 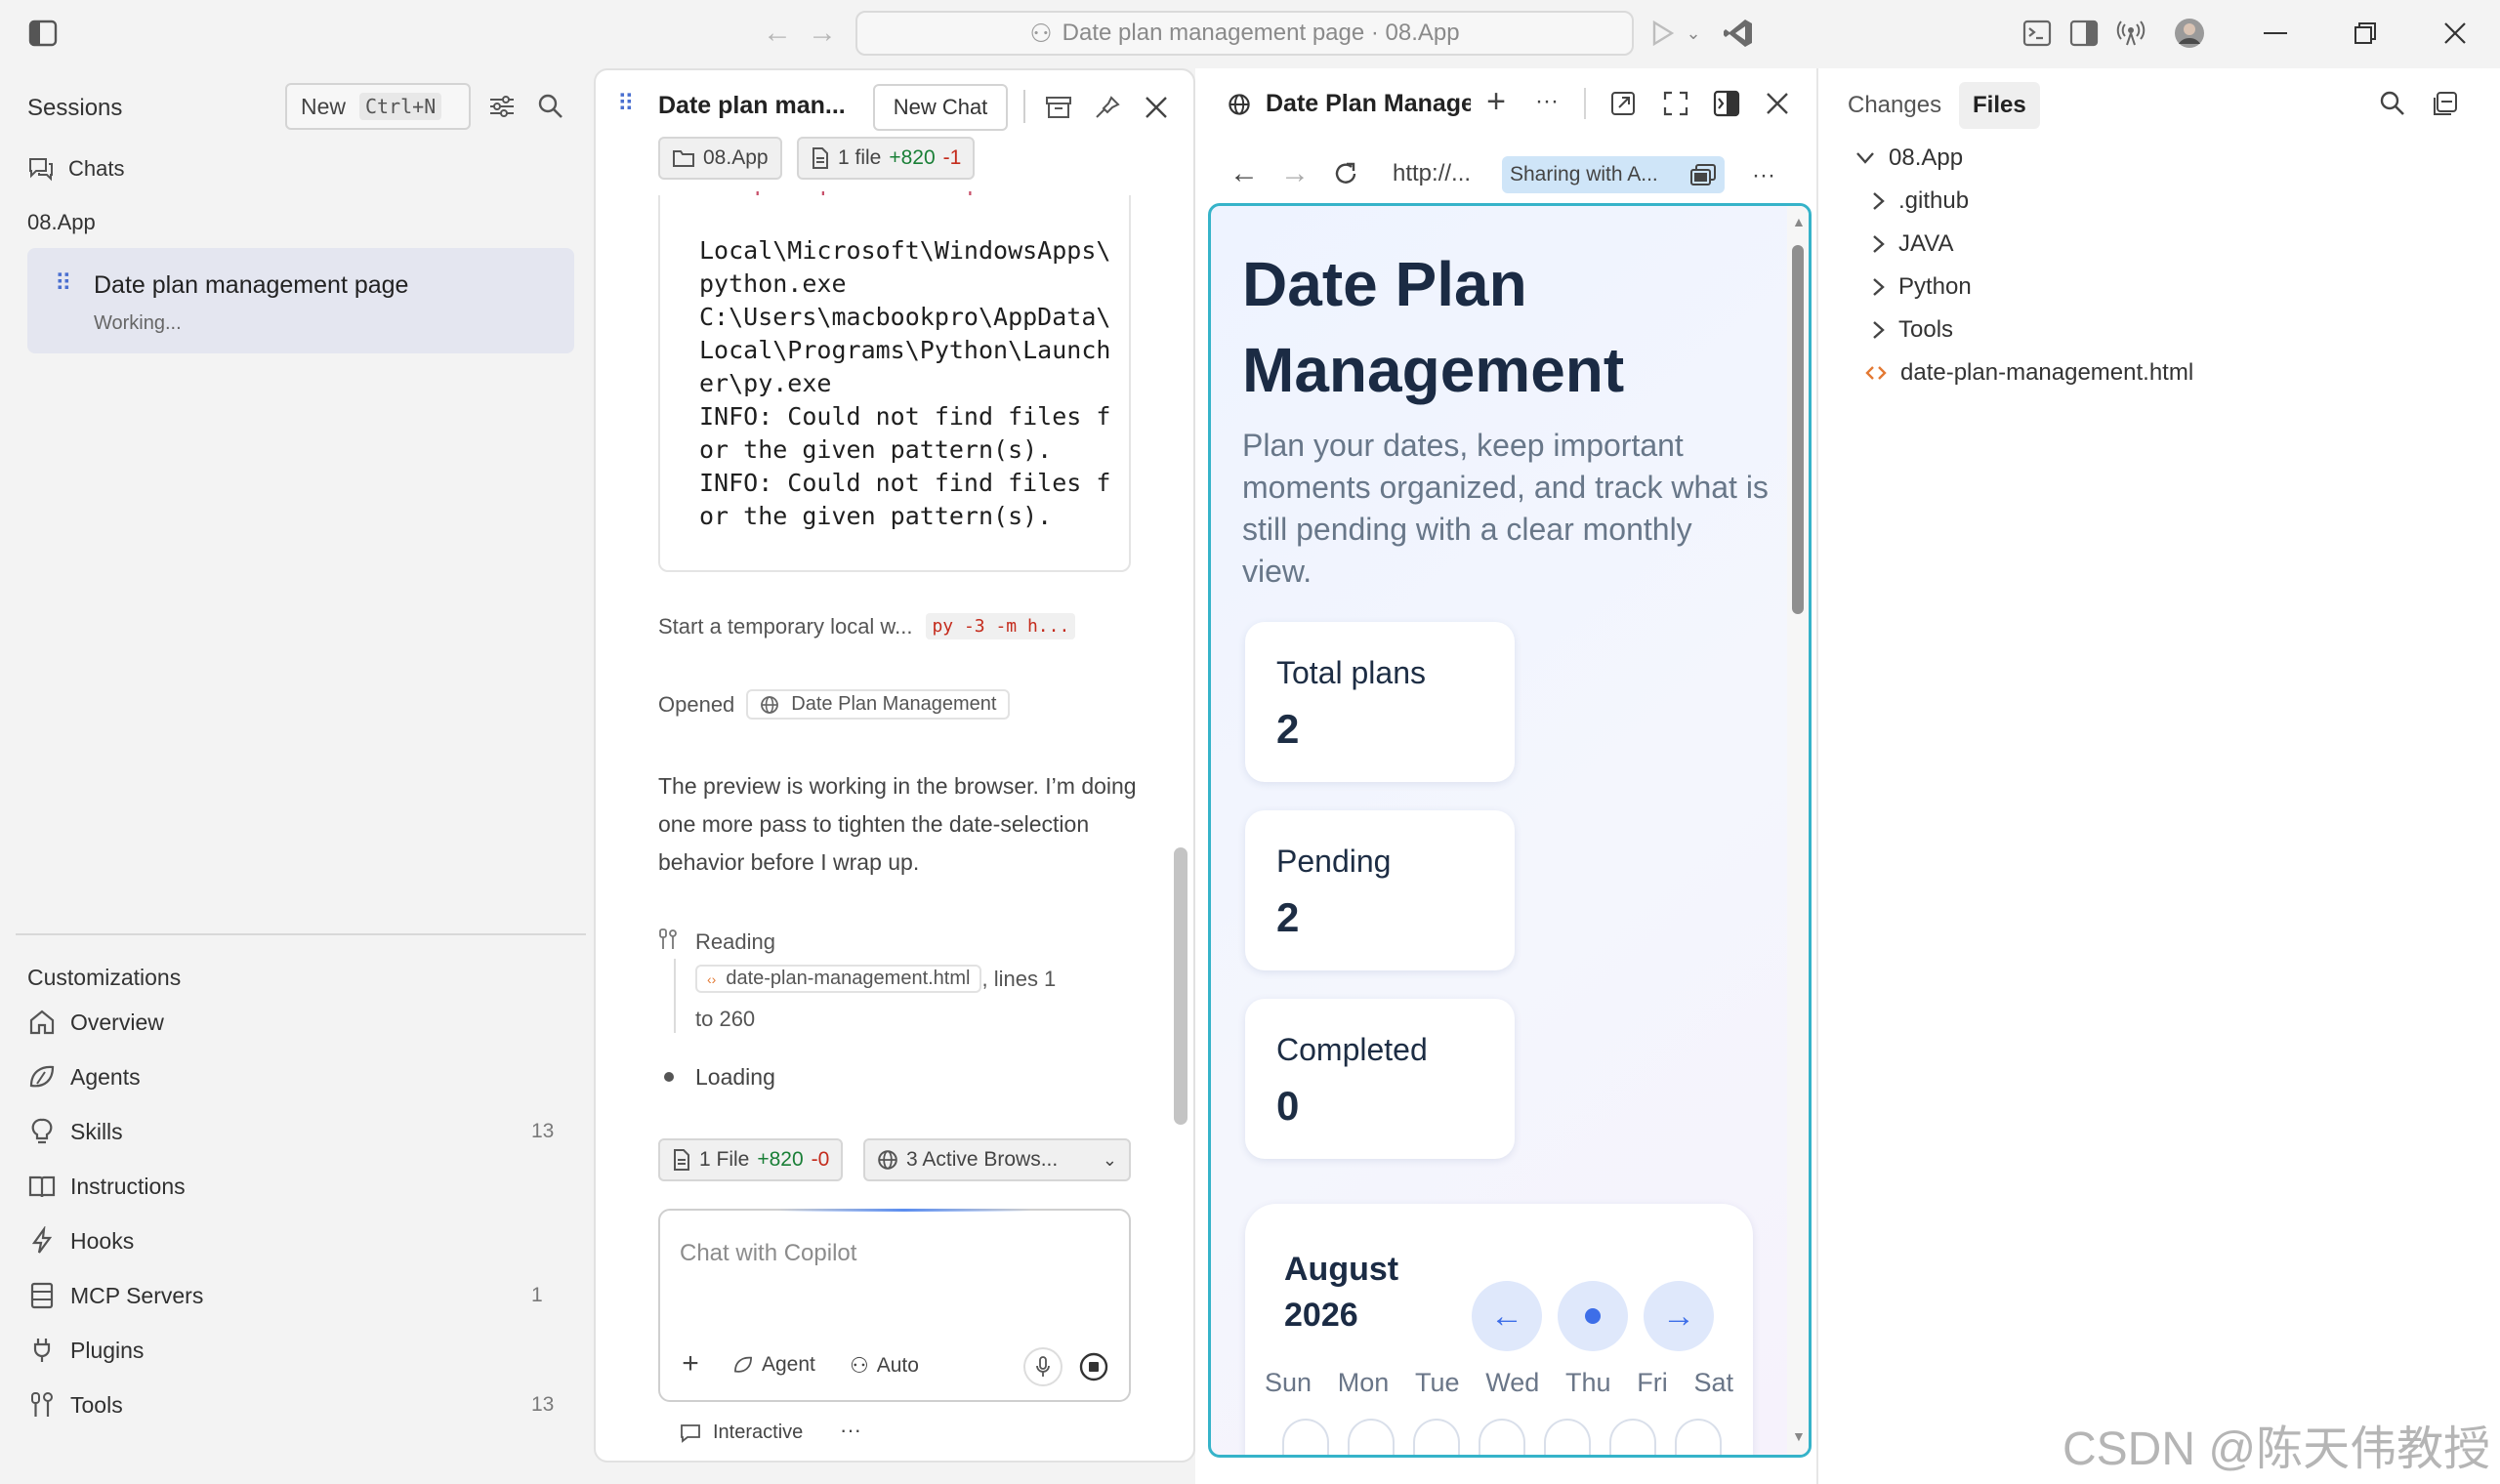 What do you see at coordinates (84, 1077) in the screenshot?
I see `nav-agents: Agents` at bounding box center [84, 1077].